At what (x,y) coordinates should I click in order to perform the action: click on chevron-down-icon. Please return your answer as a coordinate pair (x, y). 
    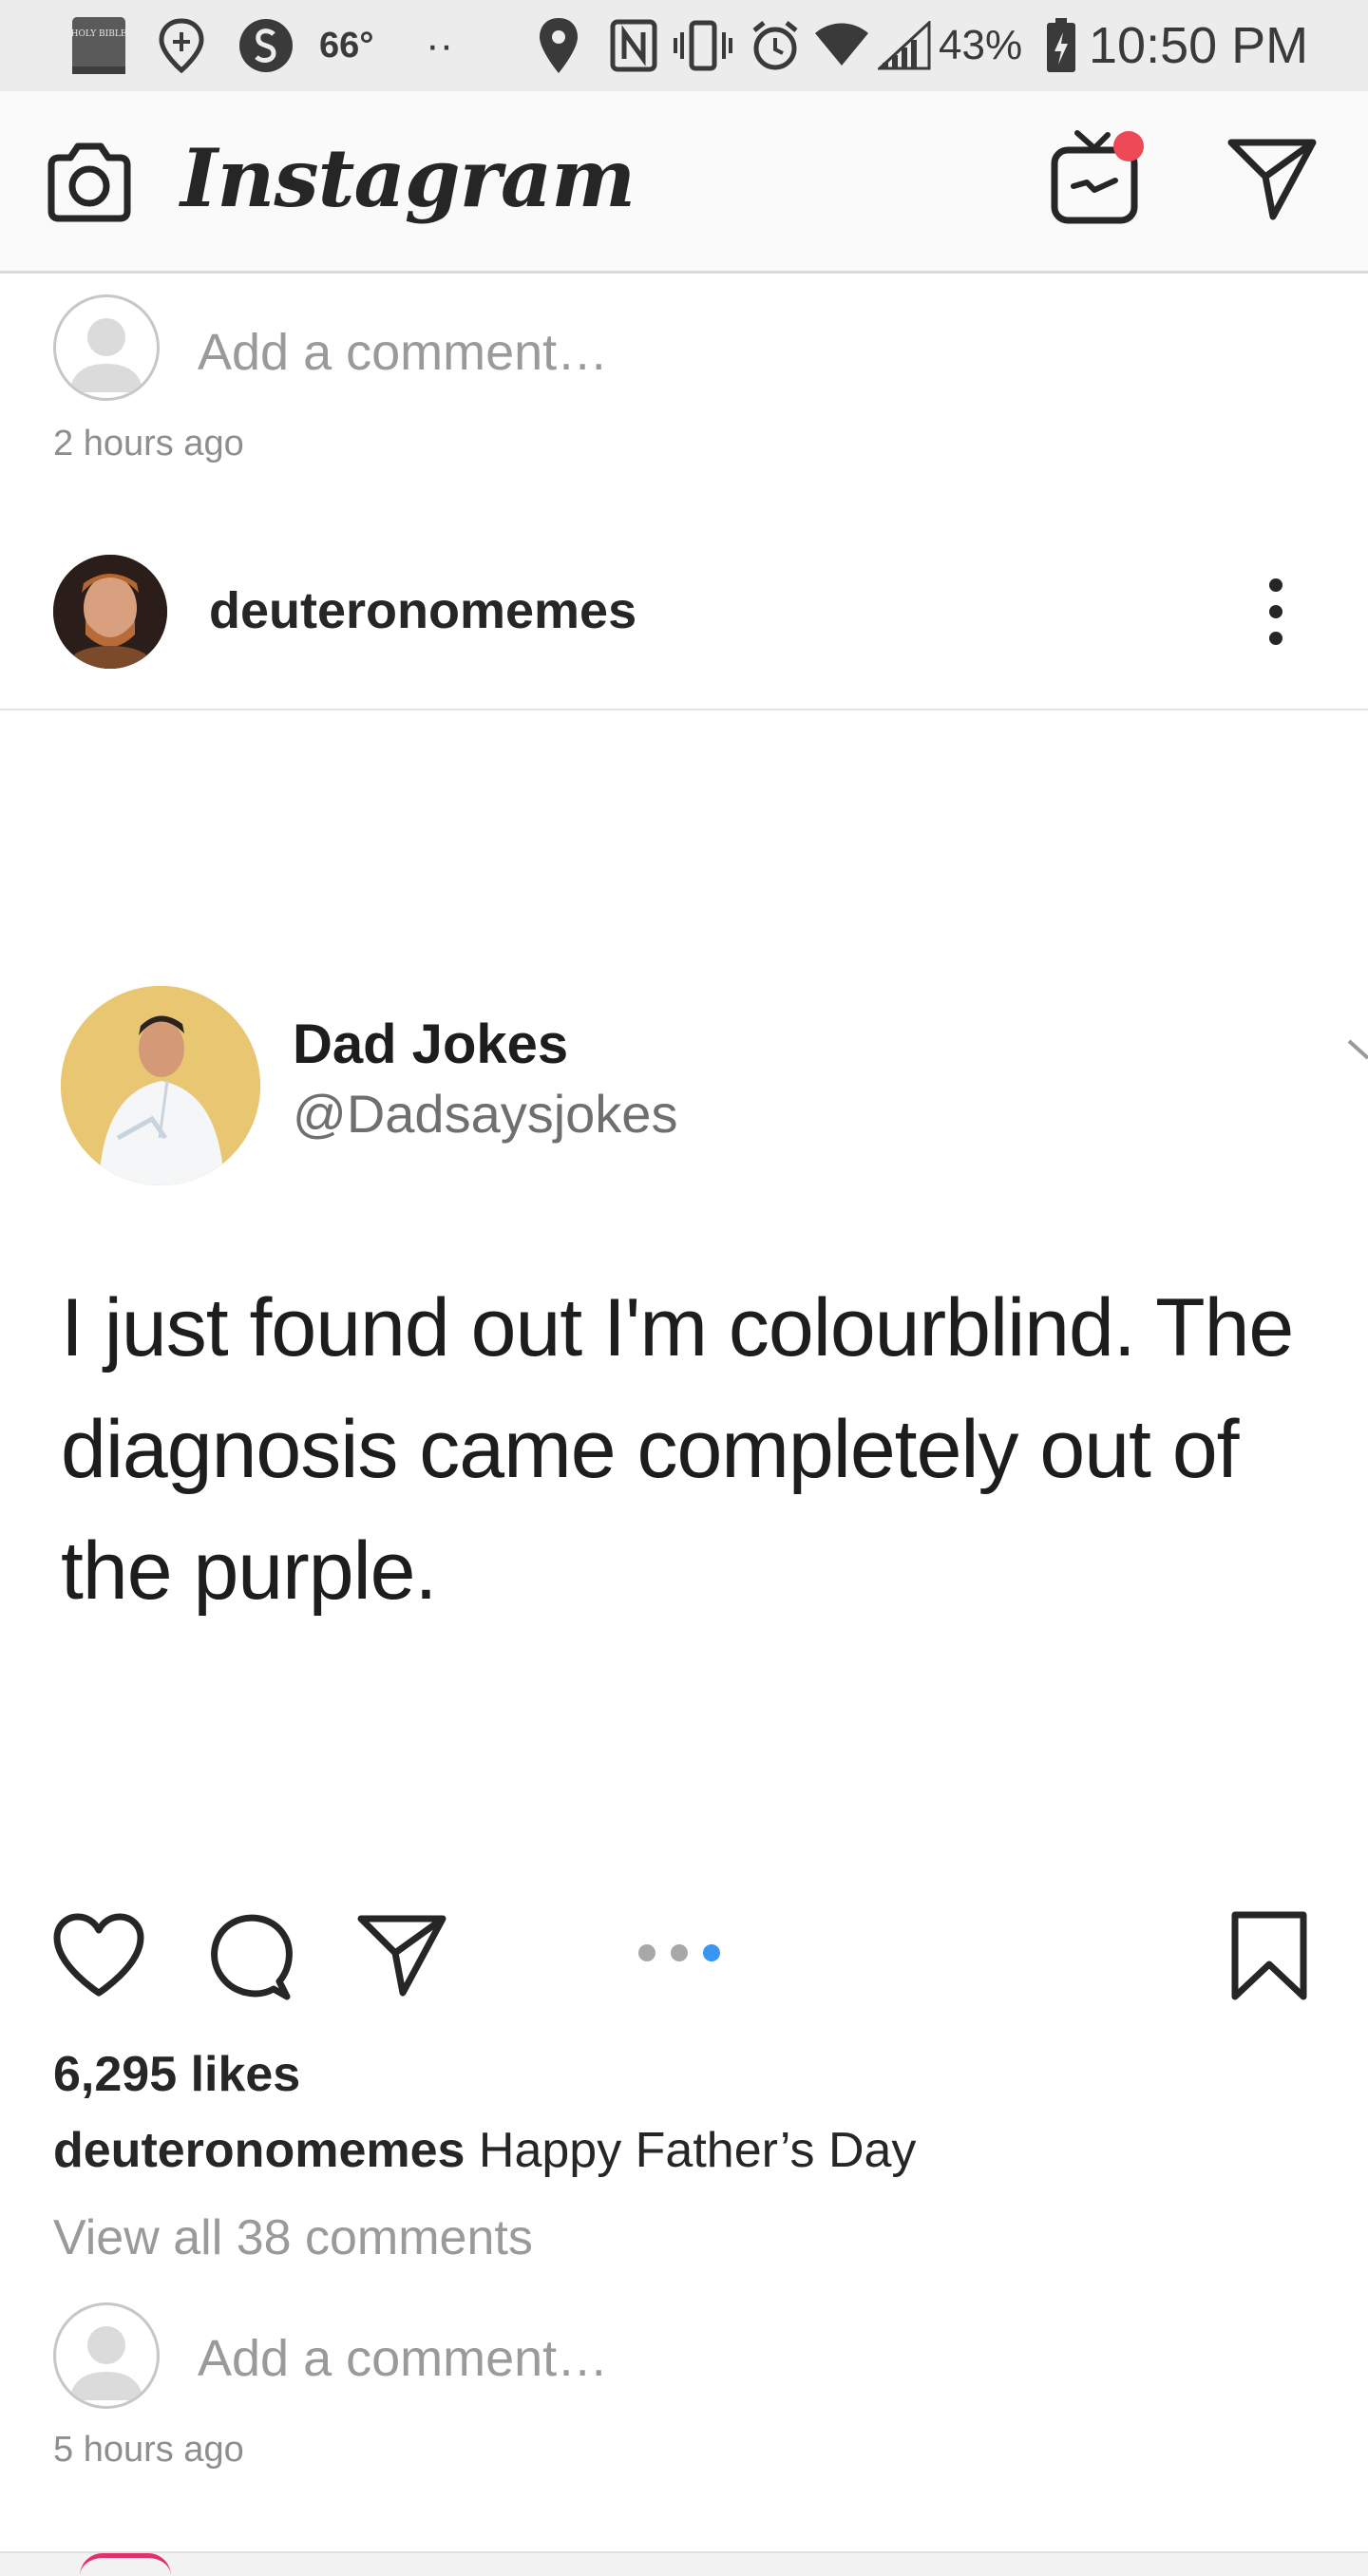
    Looking at the image, I should click on (1357, 1052).